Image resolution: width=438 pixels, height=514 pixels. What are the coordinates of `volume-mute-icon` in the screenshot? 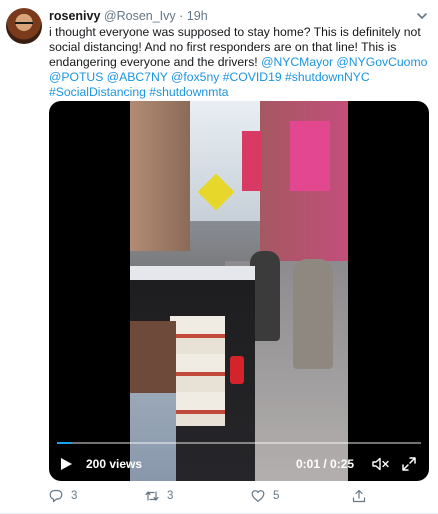 It's located at (381, 464).